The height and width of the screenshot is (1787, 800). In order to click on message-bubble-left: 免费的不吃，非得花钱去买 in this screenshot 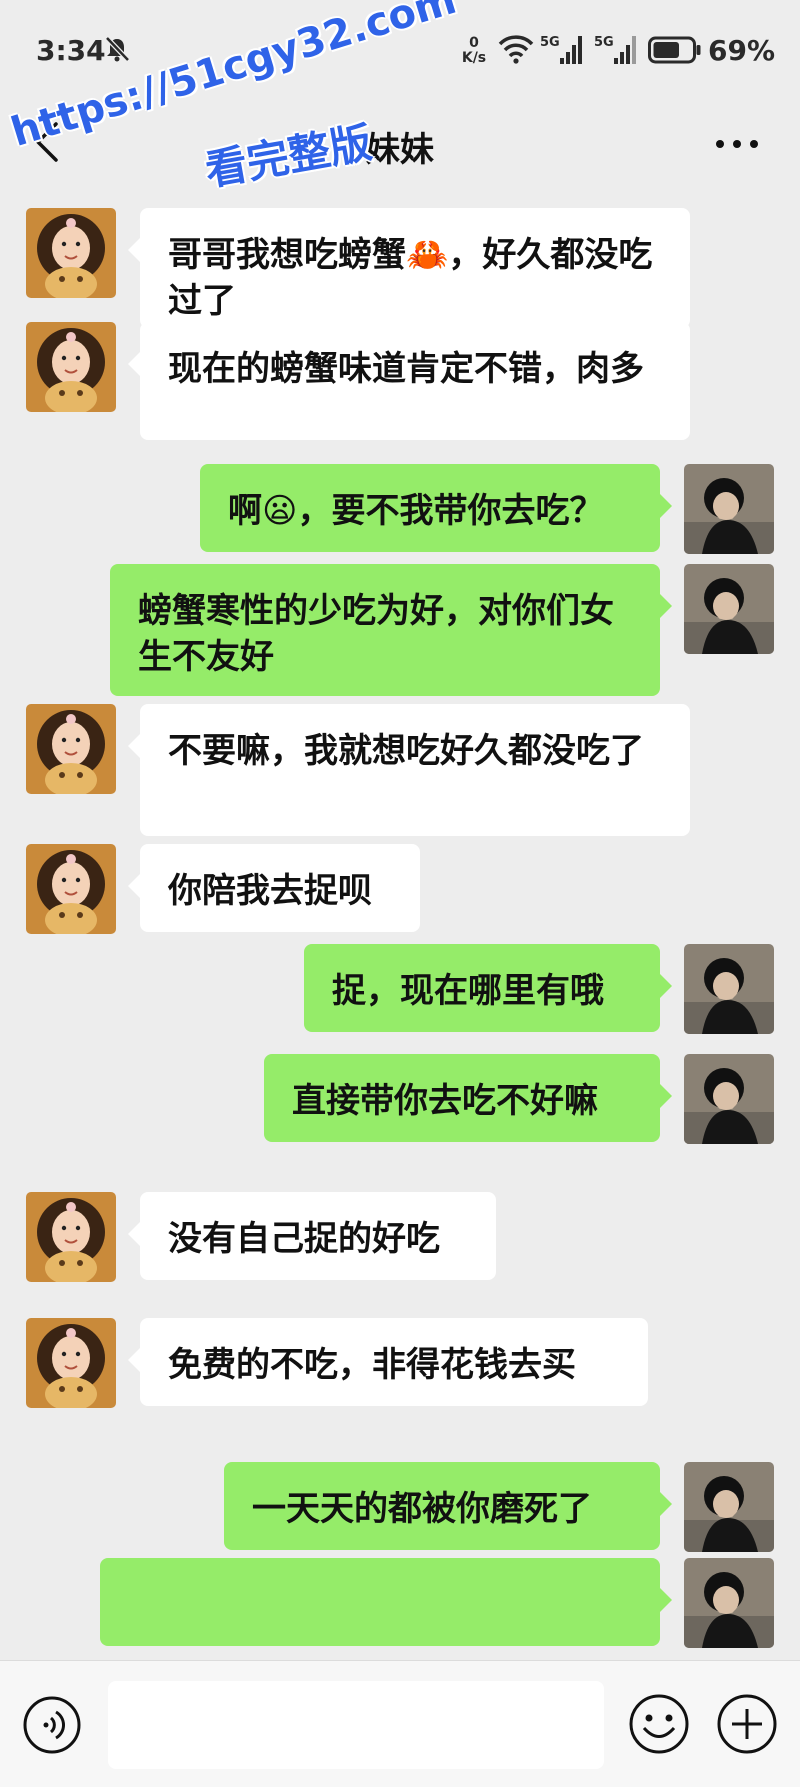, I will do `click(388, 1362)`.